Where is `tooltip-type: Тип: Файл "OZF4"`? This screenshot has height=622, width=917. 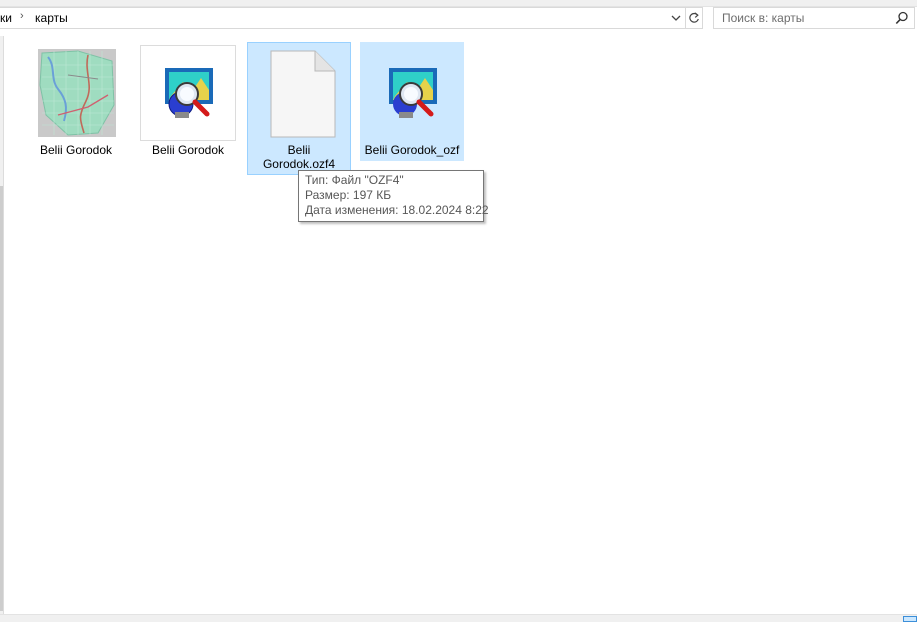
tooltip-type: Тип: Файл "OZF4" is located at coordinates (354, 180).